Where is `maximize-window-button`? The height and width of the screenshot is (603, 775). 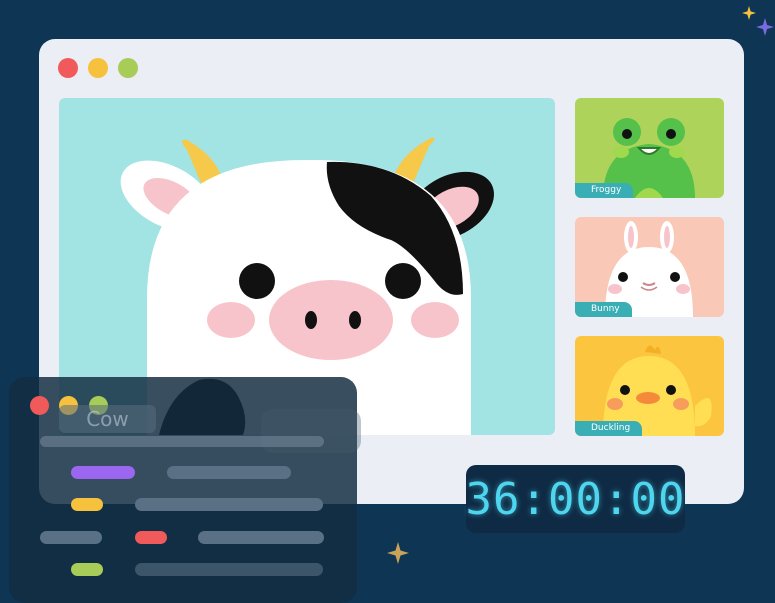
maximize-window-button is located at coordinates (128, 68).